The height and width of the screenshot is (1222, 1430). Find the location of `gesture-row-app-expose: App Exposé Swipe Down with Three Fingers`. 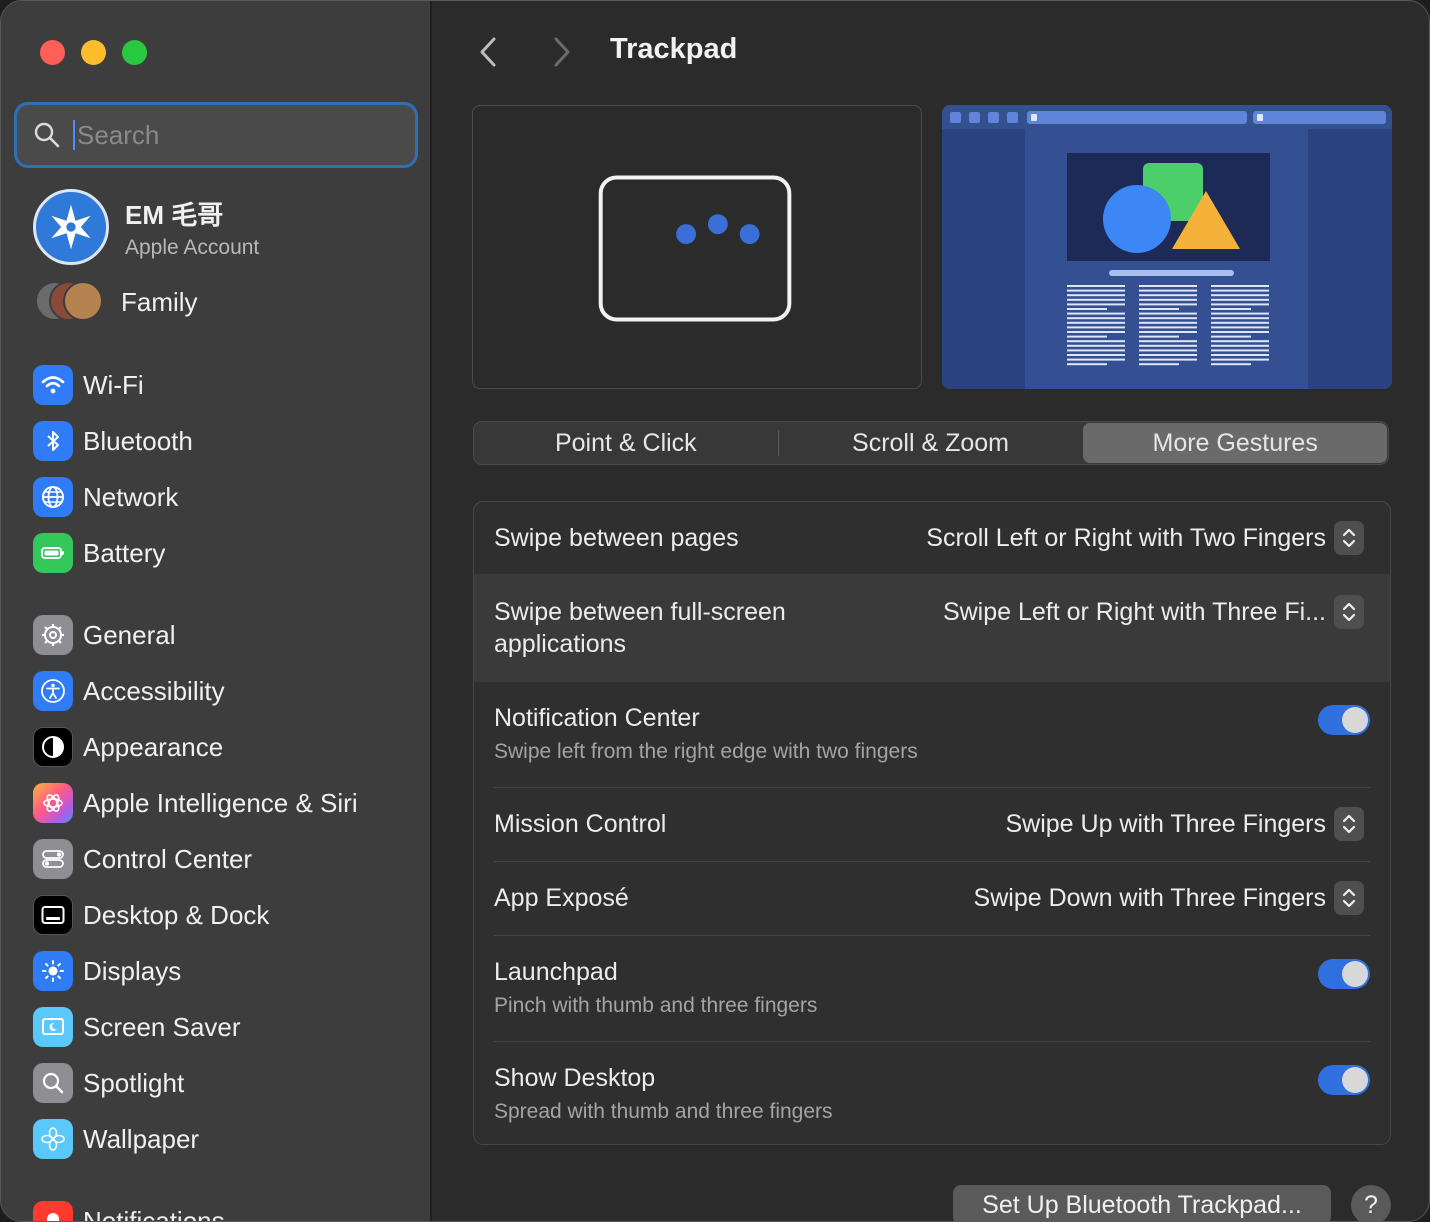

gesture-row-app-expose: App Exposé Swipe Down with Three Fingers is located at coordinates (932, 898).